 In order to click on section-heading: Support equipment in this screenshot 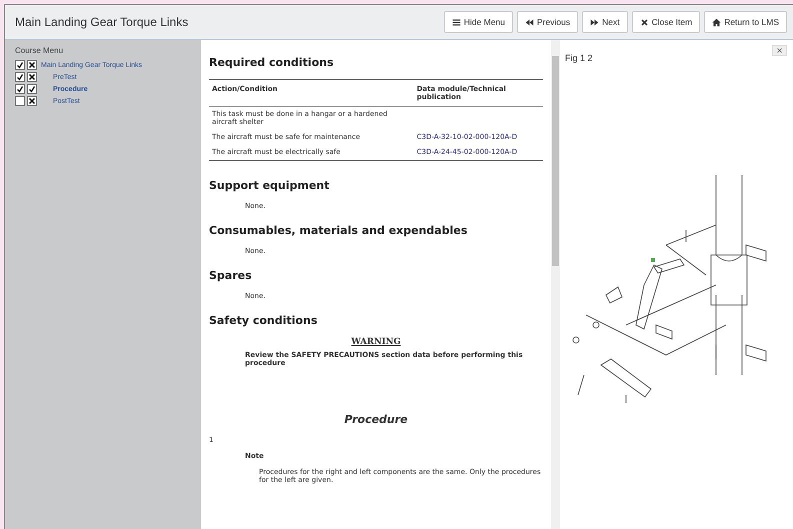, I will do `click(269, 185)`.